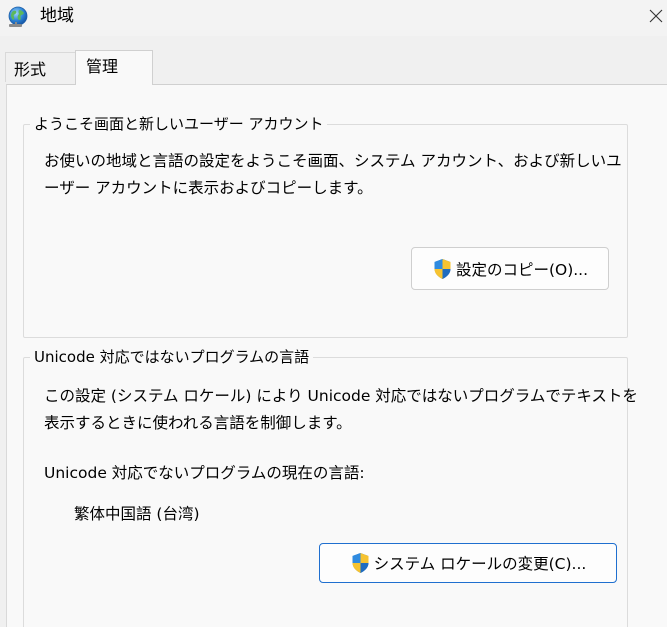 Image resolution: width=667 pixels, height=627 pixels. I want to click on title-bar: 地域, so click(333, 18).